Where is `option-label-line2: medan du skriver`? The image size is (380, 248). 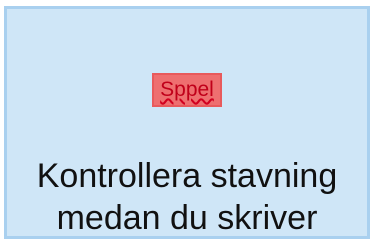
option-label-line2: medan du skriver is located at coordinates (187, 218).